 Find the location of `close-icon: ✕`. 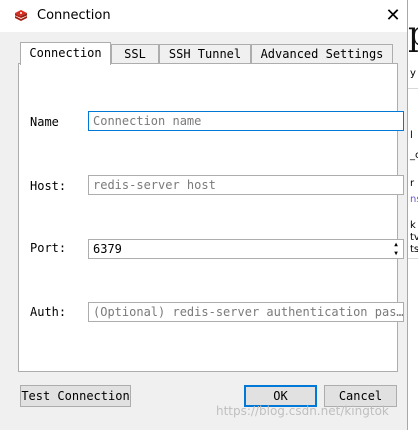

close-icon: ✕ is located at coordinates (393, 15).